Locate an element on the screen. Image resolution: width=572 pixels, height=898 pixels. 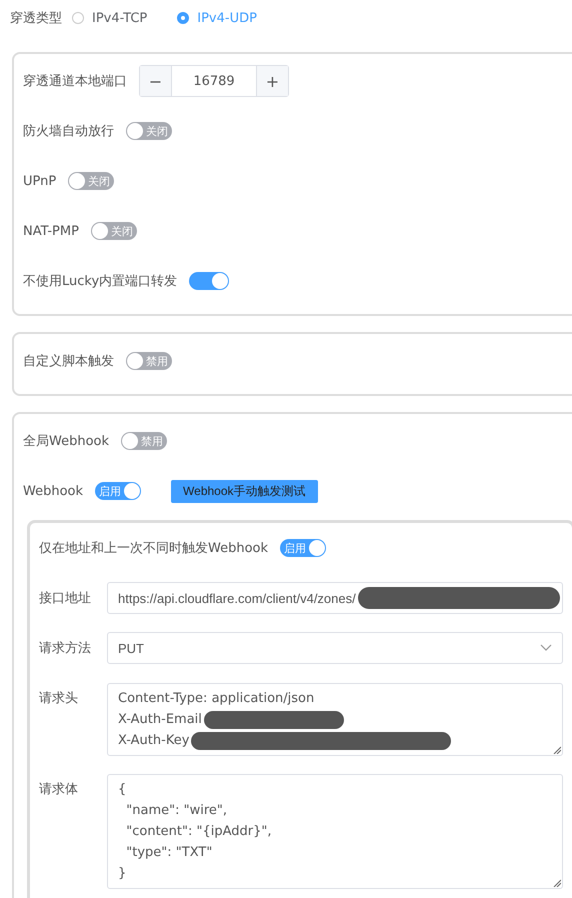
field-label: 仅在地址和上一次不同时触发Webhook is located at coordinates (153, 548).